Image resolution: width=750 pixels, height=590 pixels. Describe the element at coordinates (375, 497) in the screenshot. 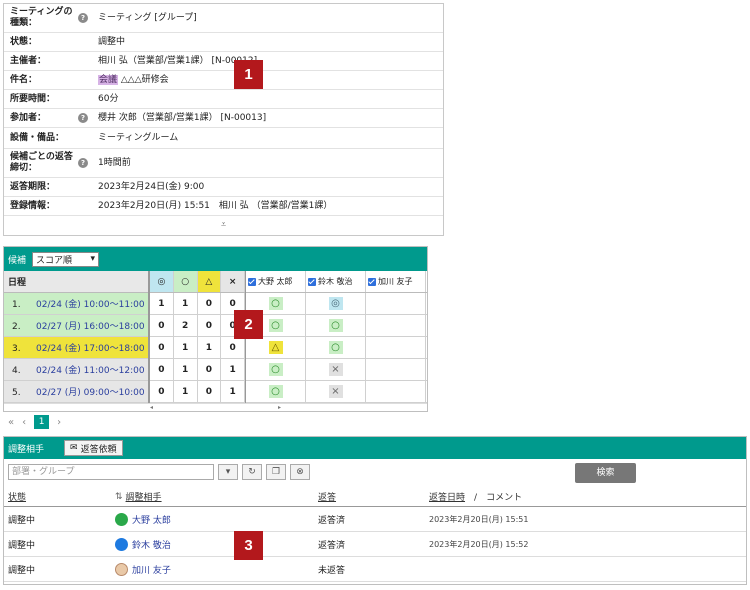

I see `participants-table-header: 状態 ⇅ 調整相手 返答 返答日時 / コメント` at that location.